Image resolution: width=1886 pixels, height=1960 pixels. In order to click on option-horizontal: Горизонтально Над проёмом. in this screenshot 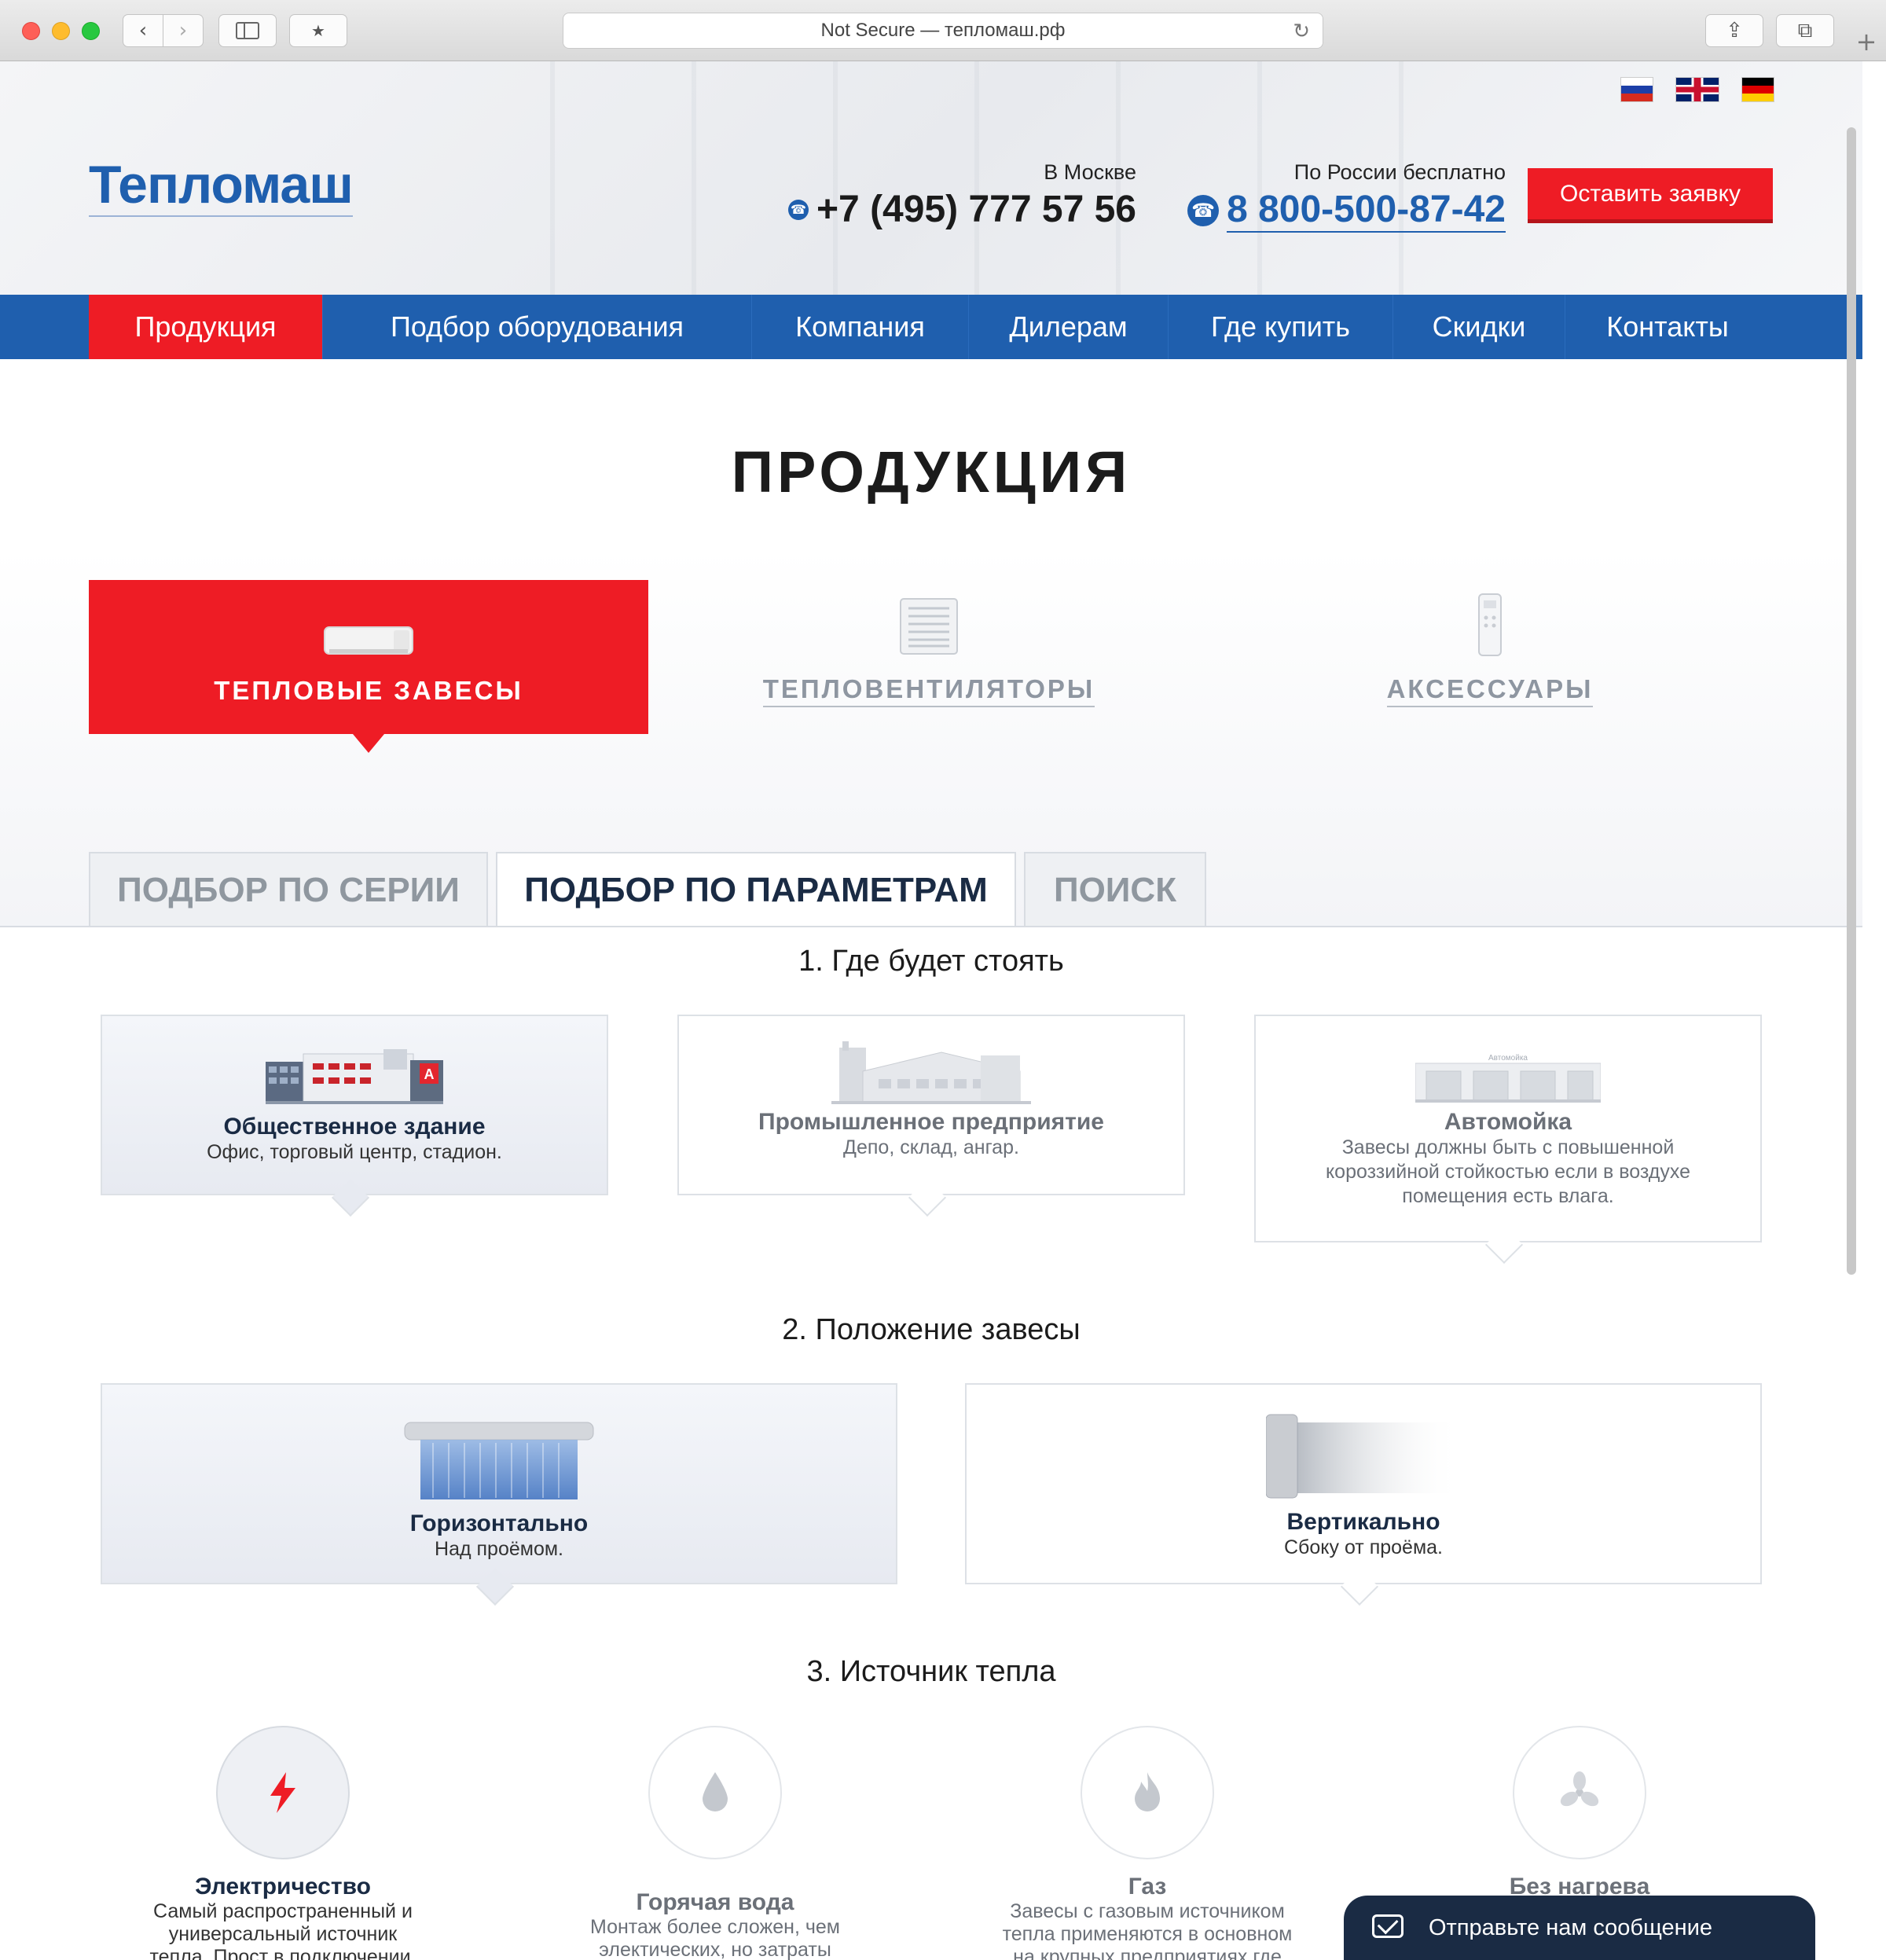, I will do `click(499, 1484)`.